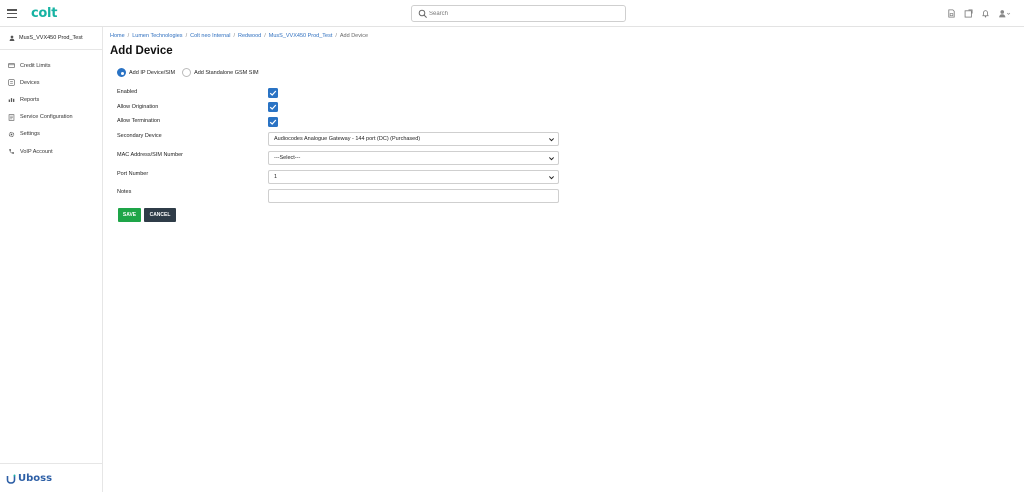 The image size is (1024, 492). I want to click on enabled-label: Enabled, so click(127, 92).